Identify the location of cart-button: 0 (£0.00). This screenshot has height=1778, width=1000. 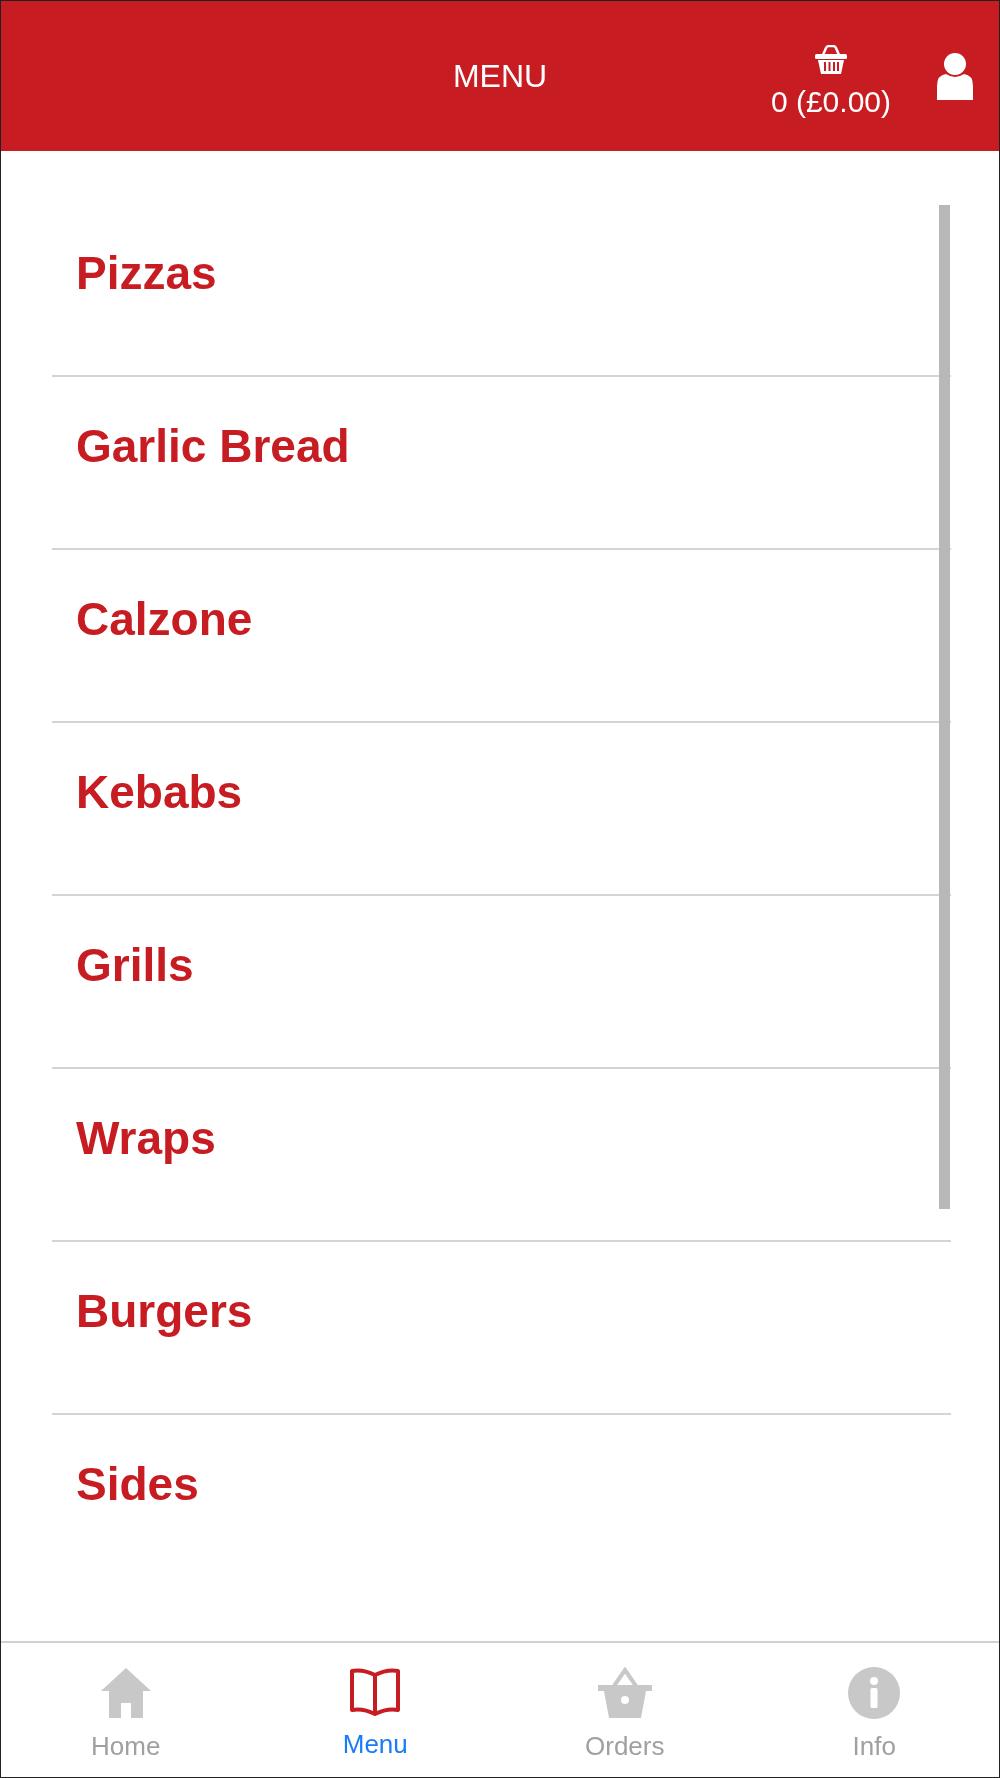
(830, 81).